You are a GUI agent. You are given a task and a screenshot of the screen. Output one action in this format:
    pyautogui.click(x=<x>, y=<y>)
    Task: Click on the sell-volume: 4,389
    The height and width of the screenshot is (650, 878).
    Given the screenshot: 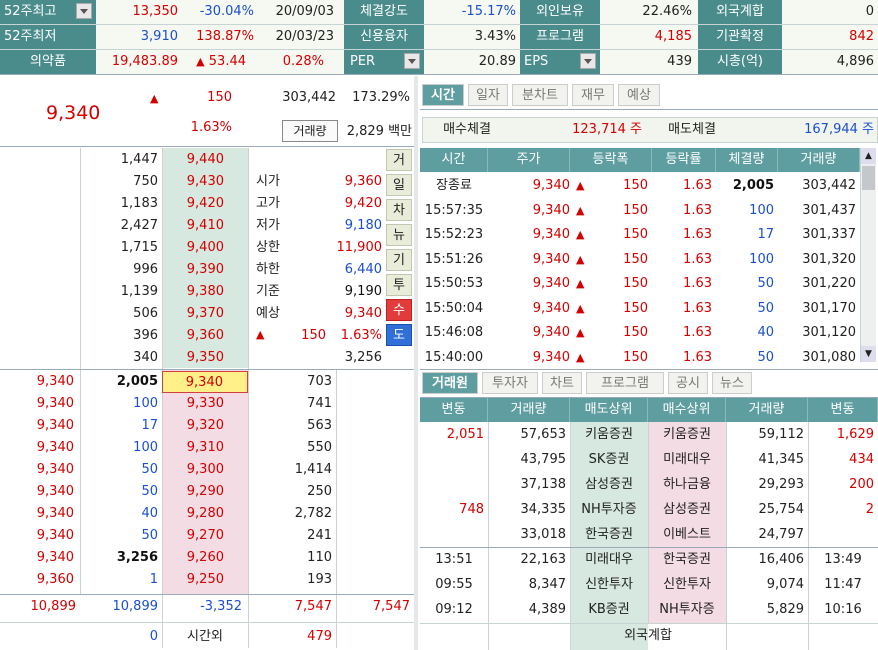 What is the action you would take?
    pyautogui.click(x=547, y=609)
    